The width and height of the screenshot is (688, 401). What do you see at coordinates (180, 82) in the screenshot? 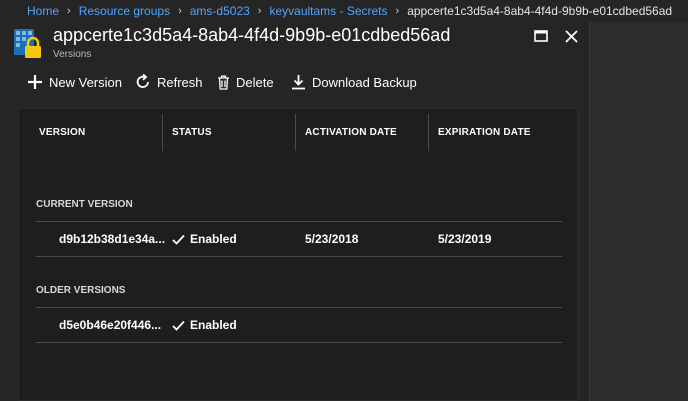
I see `refresh-label: Refresh` at bounding box center [180, 82].